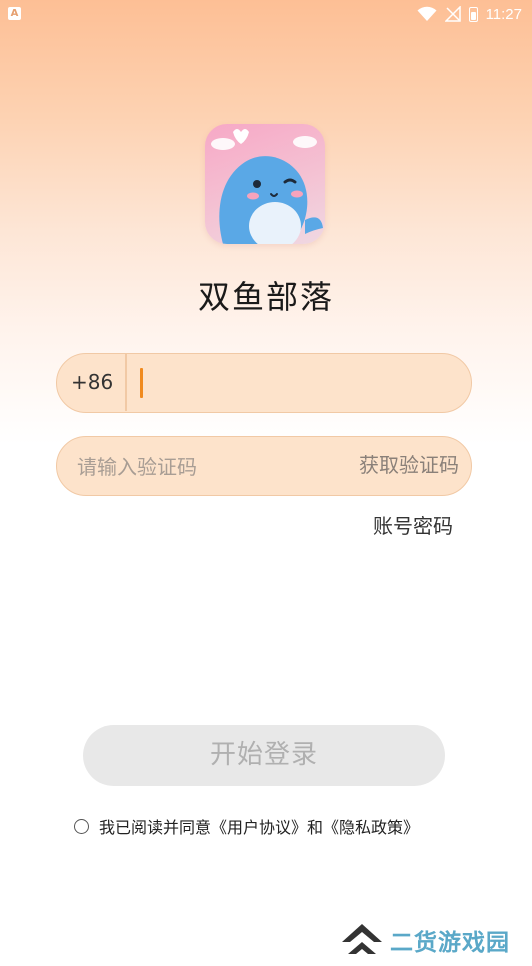 The width and height of the screenshot is (532, 966). I want to click on watermark: 二货游戏园, so click(425, 940).